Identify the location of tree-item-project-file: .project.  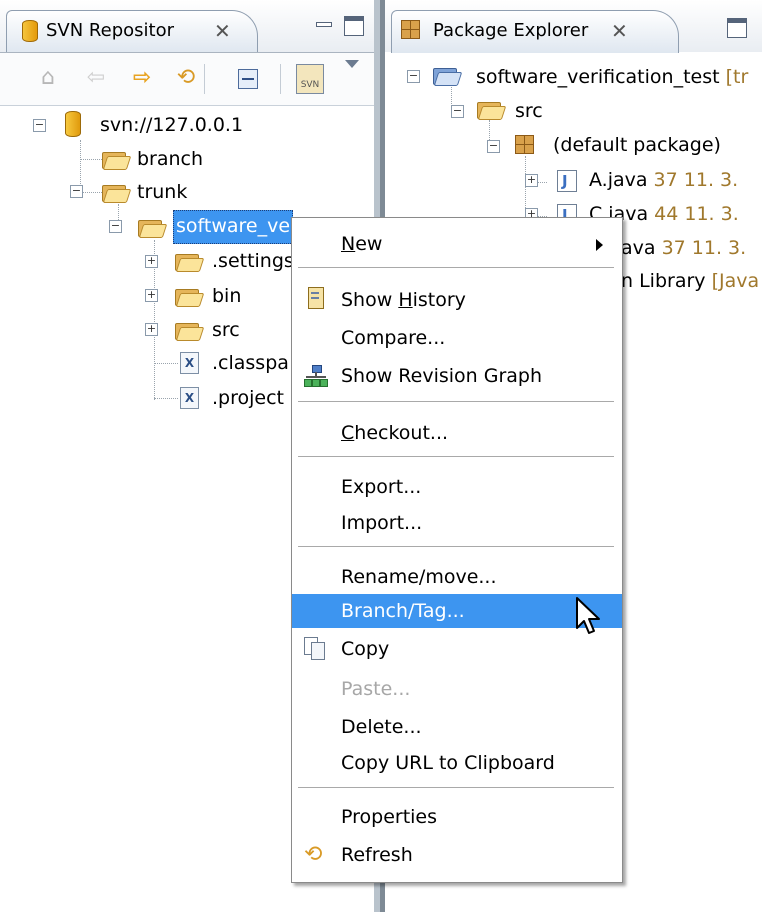
(248, 398).